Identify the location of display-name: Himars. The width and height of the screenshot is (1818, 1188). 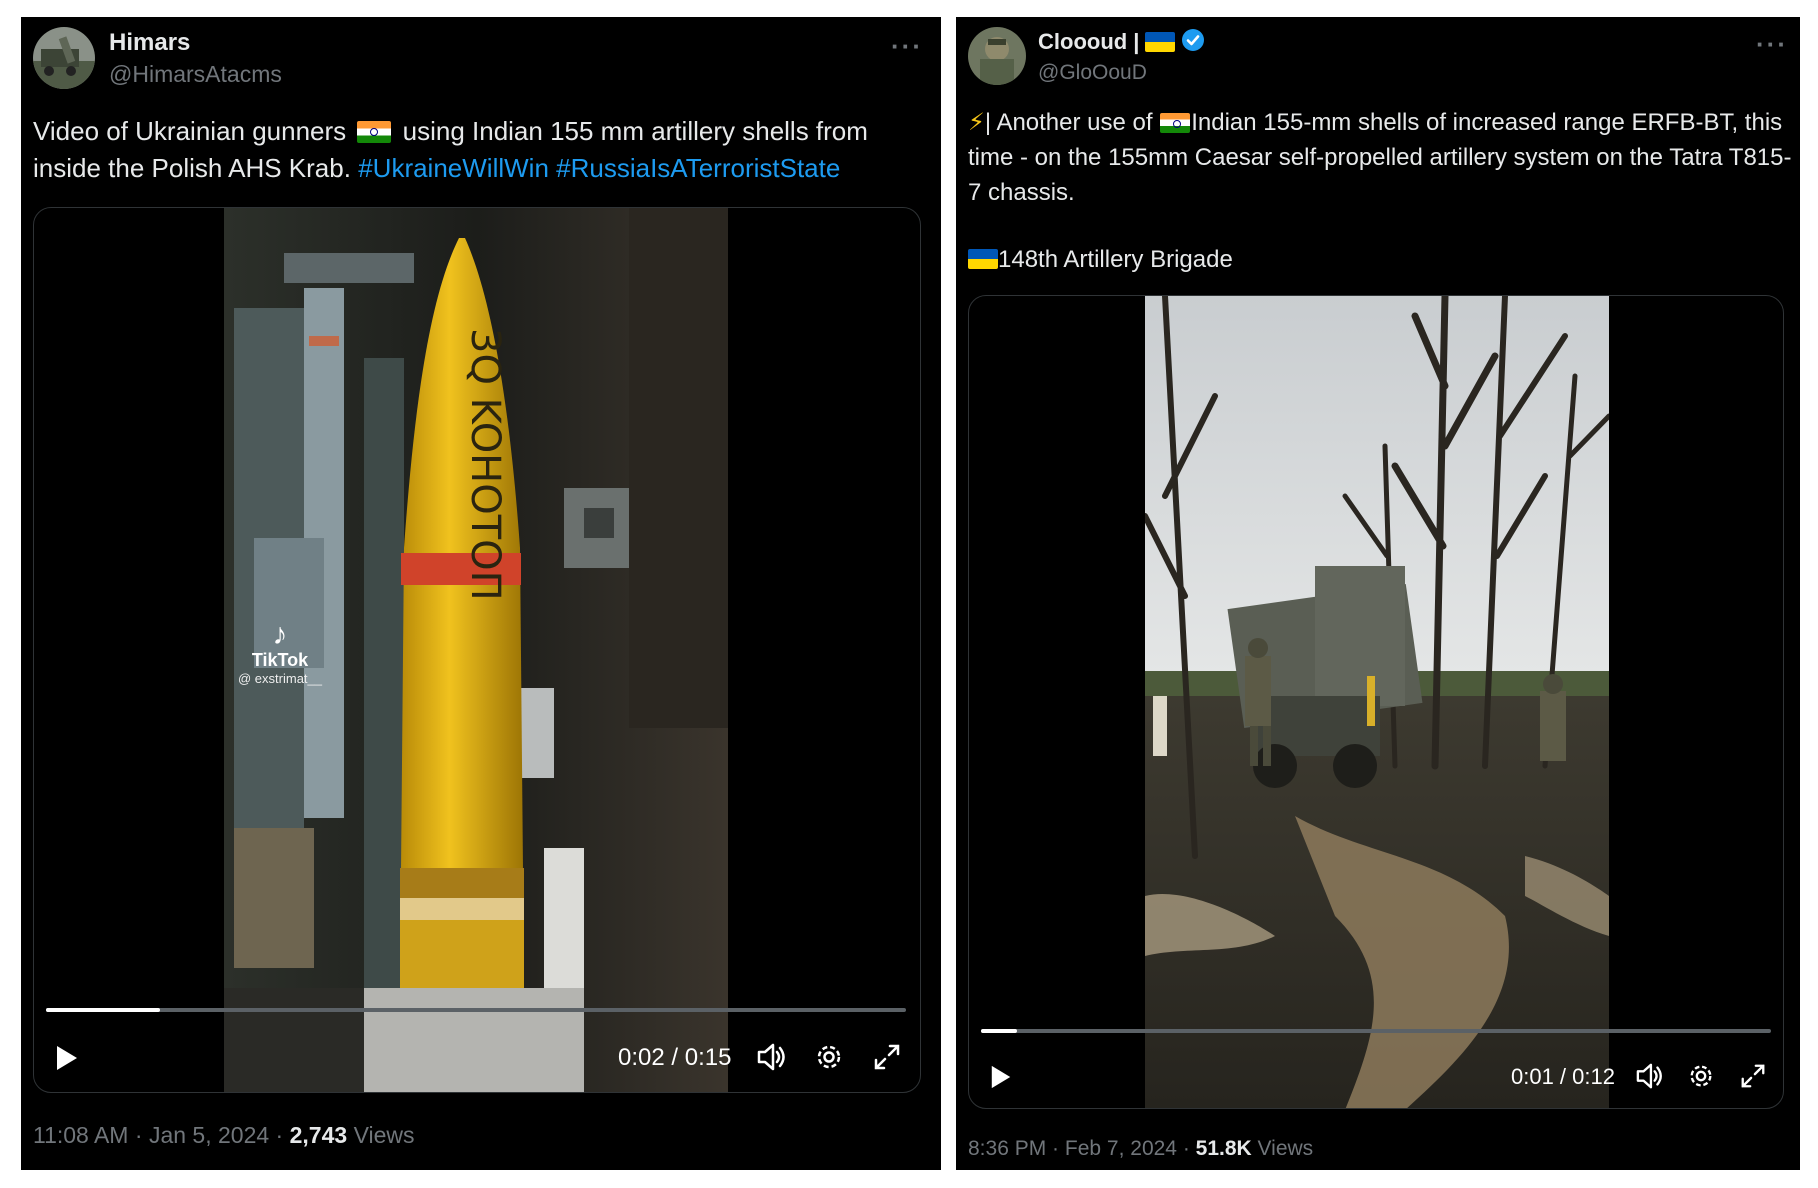
(149, 43).